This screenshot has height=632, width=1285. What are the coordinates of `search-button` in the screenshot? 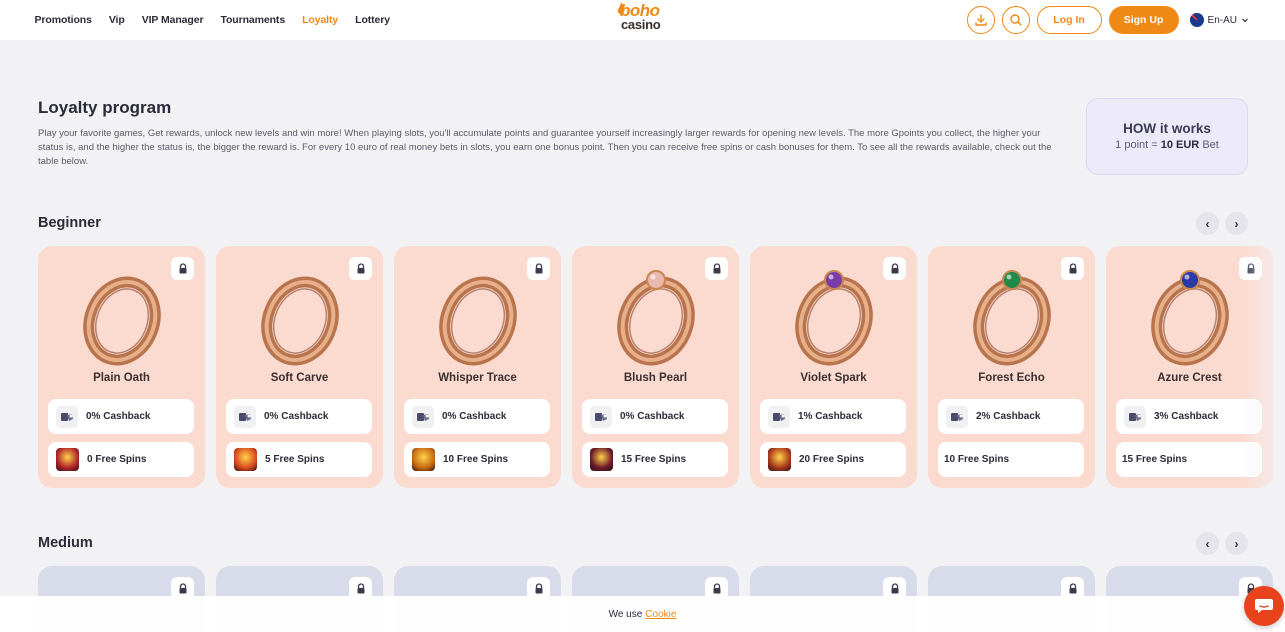 It's located at (1015, 20).